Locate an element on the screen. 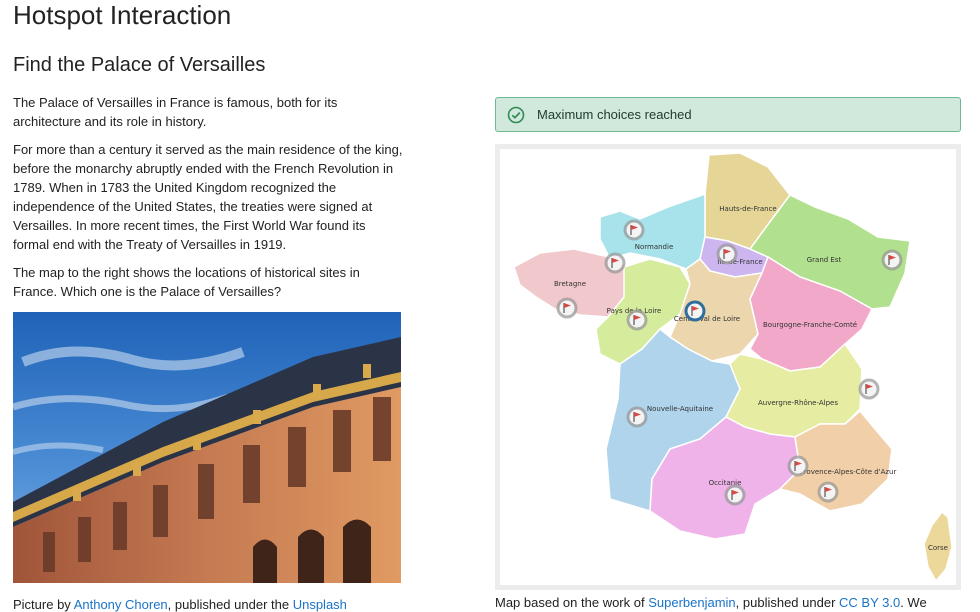 The image size is (980, 612). max-choices-alert: Maximum choices reached is located at coordinates (728, 114).